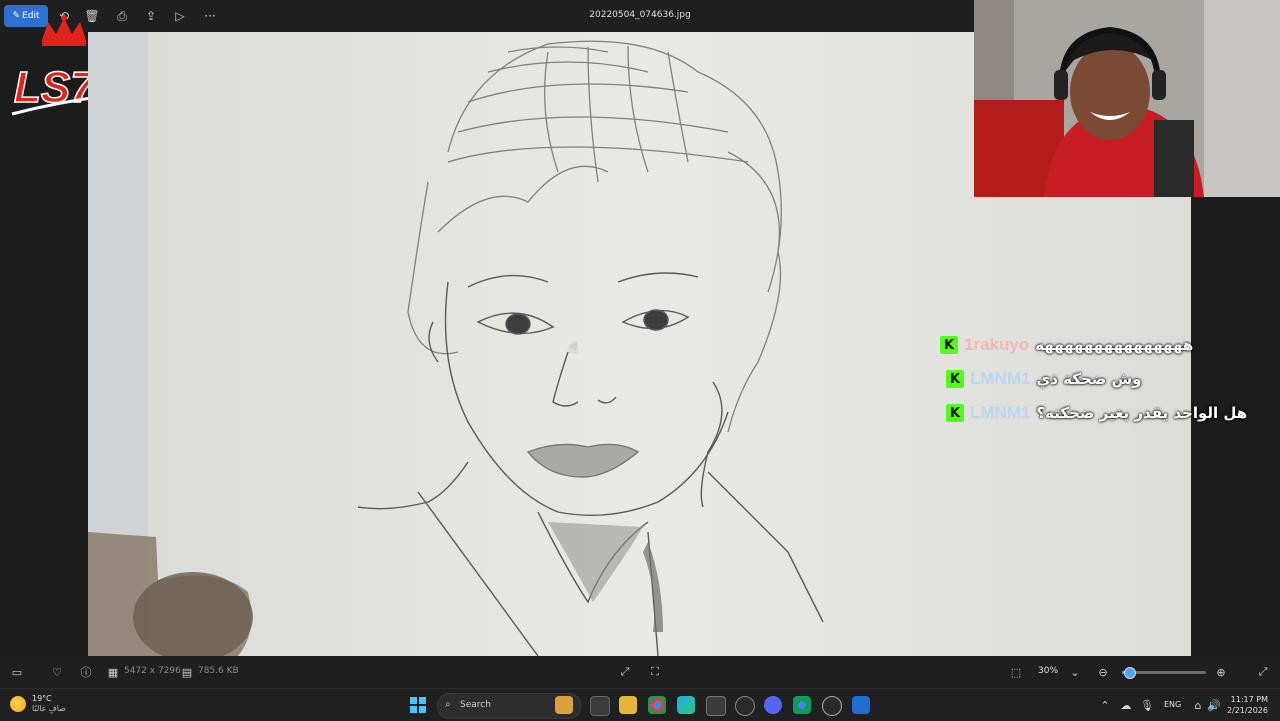 The image size is (1280, 721). What do you see at coordinates (86, 672) in the screenshot?
I see `info-icon: ⓘ` at bounding box center [86, 672].